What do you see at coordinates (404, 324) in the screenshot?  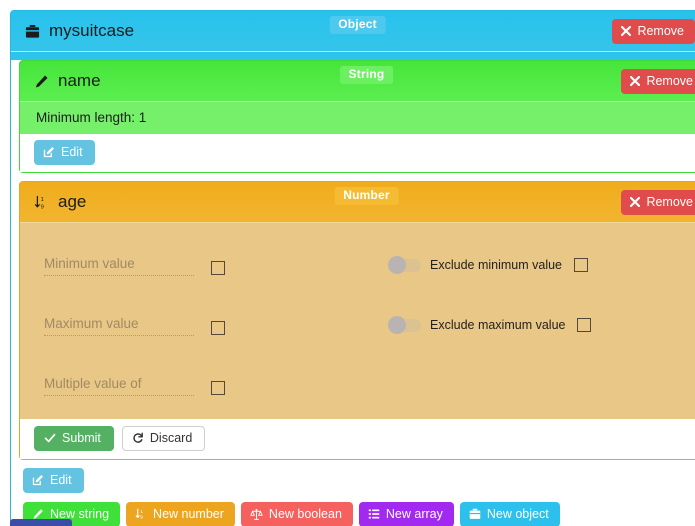 I see `exclude-maximum-toggle` at bounding box center [404, 324].